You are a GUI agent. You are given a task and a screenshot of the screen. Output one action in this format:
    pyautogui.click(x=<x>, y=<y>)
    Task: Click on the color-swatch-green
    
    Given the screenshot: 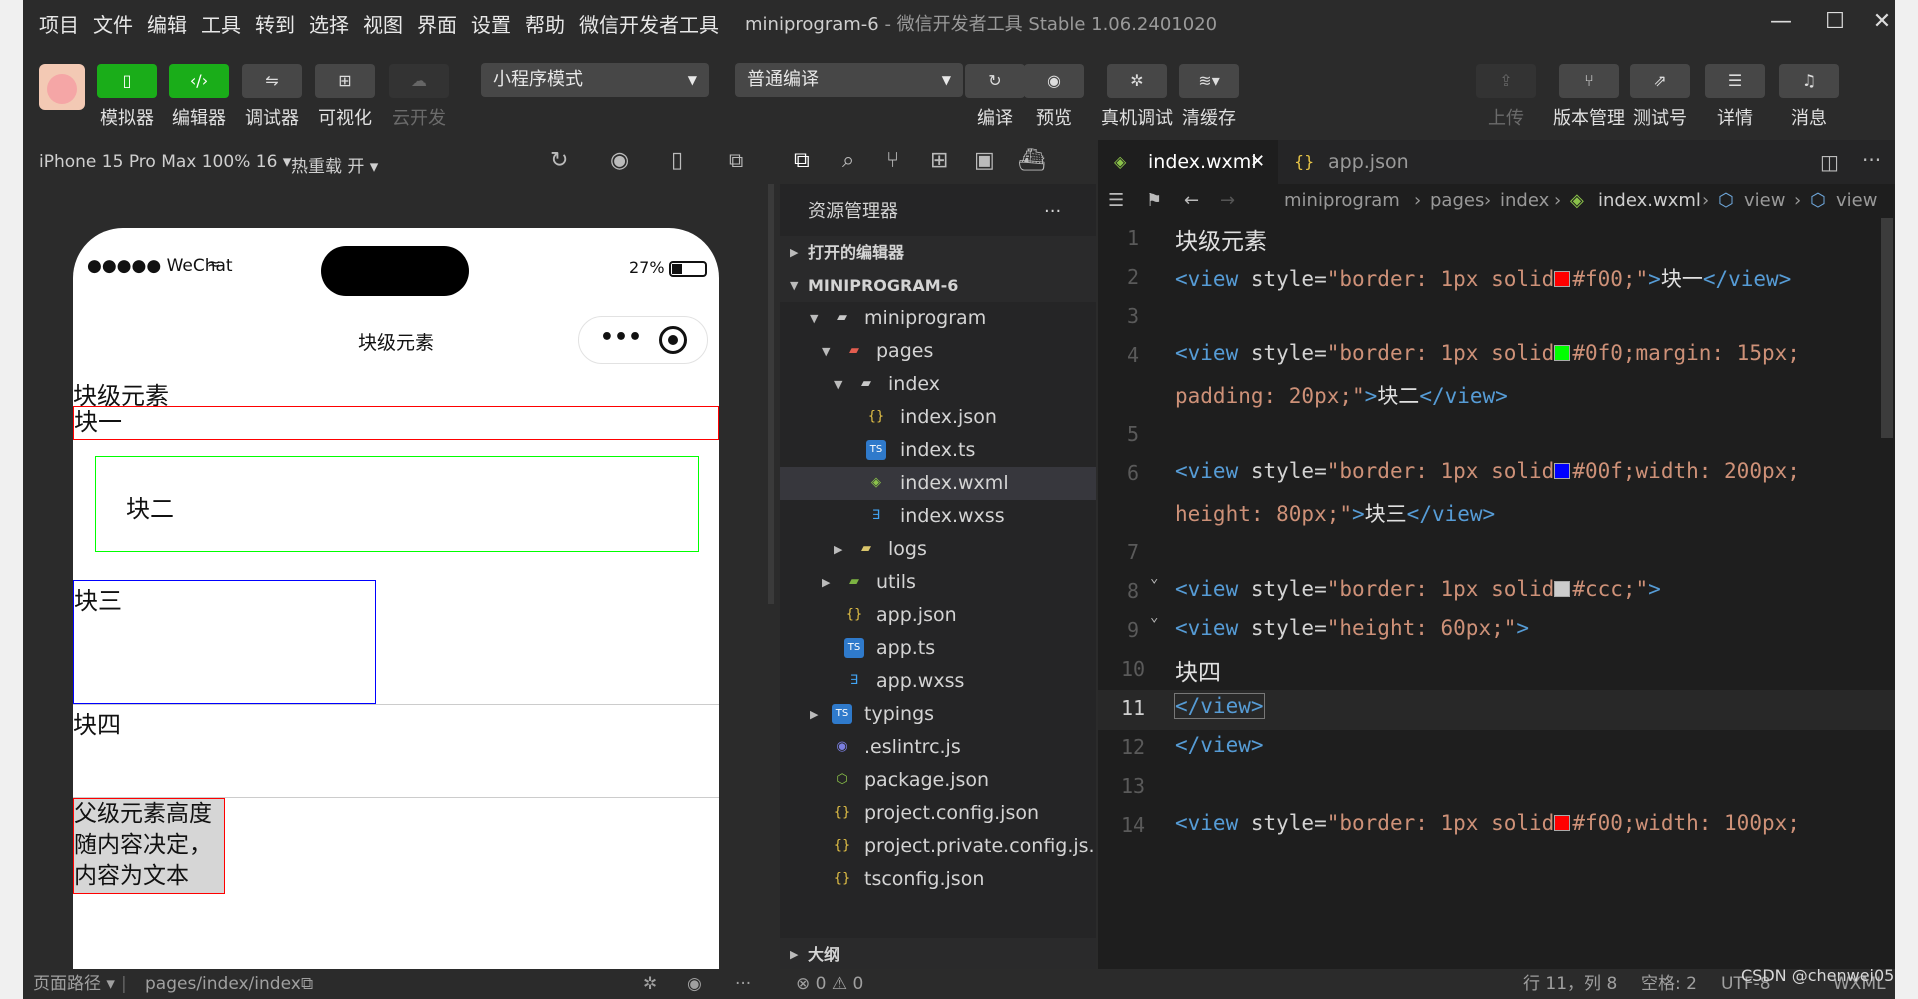 What is the action you would take?
    pyautogui.click(x=1562, y=353)
    